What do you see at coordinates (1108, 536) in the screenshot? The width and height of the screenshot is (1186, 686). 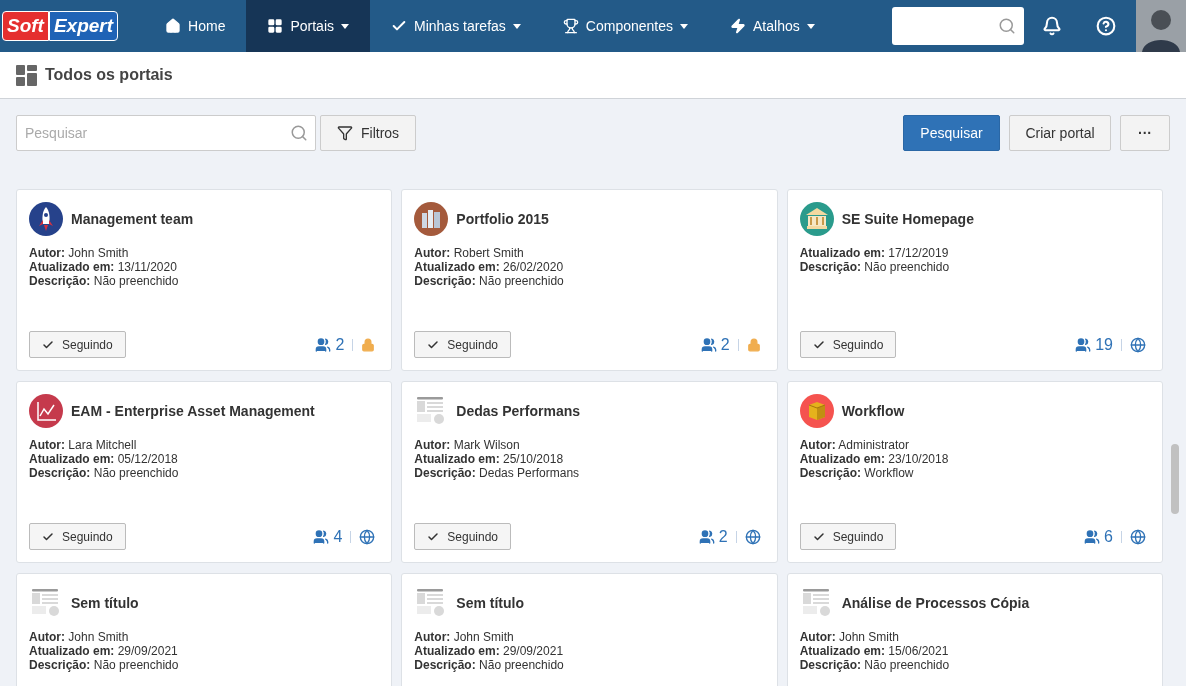 I see `member-count: 6` at bounding box center [1108, 536].